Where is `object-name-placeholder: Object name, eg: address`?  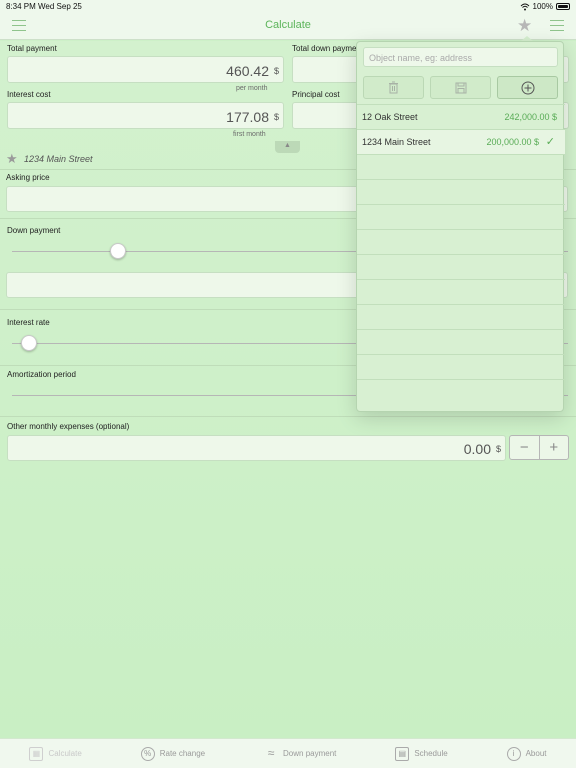
object-name-placeholder: Object name, eg: address is located at coordinates (421, 58).